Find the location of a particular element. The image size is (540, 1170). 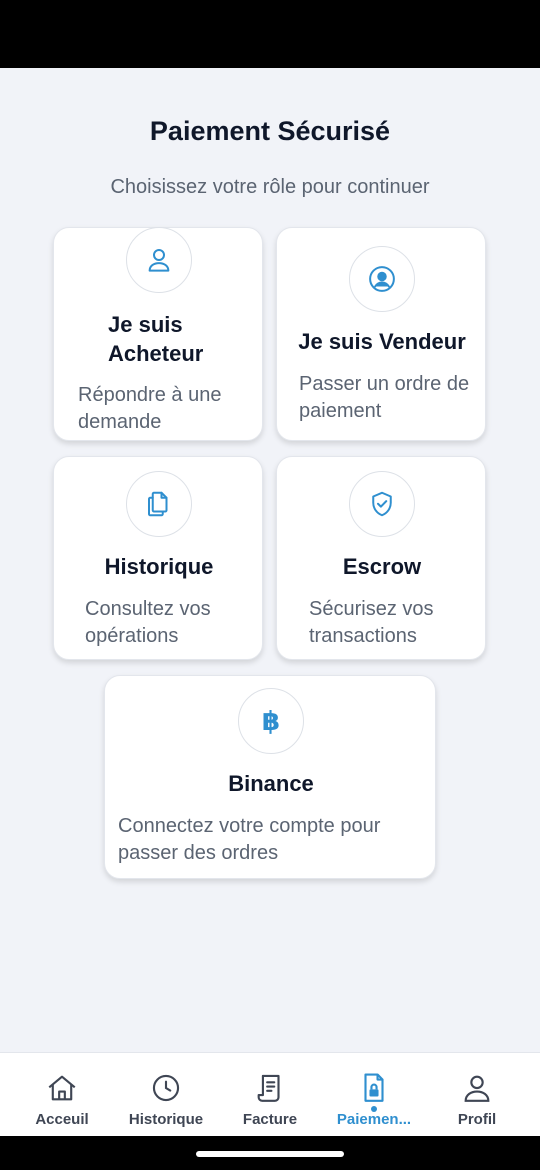

bitcoin-icon: ฿ is located at coordinates (271, 721).